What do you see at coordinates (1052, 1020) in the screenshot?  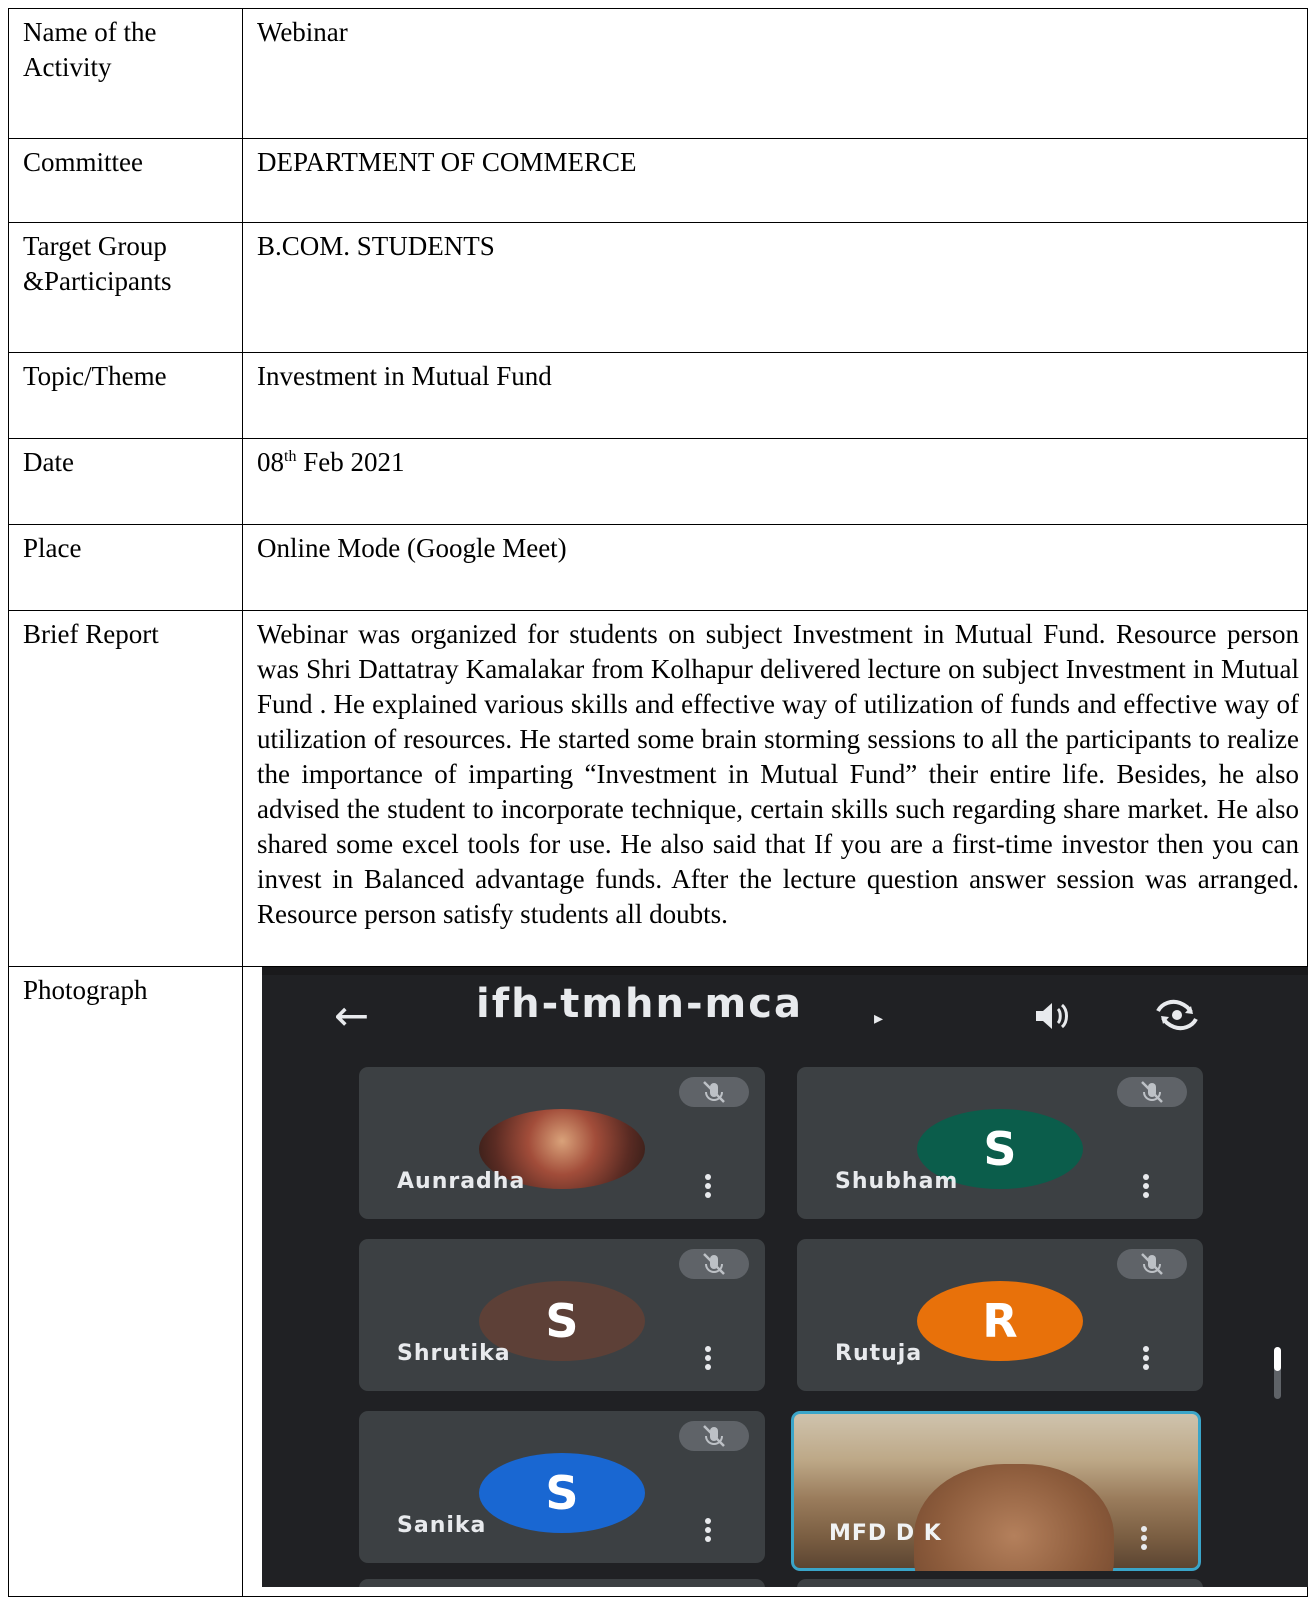 I see `speaker-icon` at bounding box center [1052, 1020].